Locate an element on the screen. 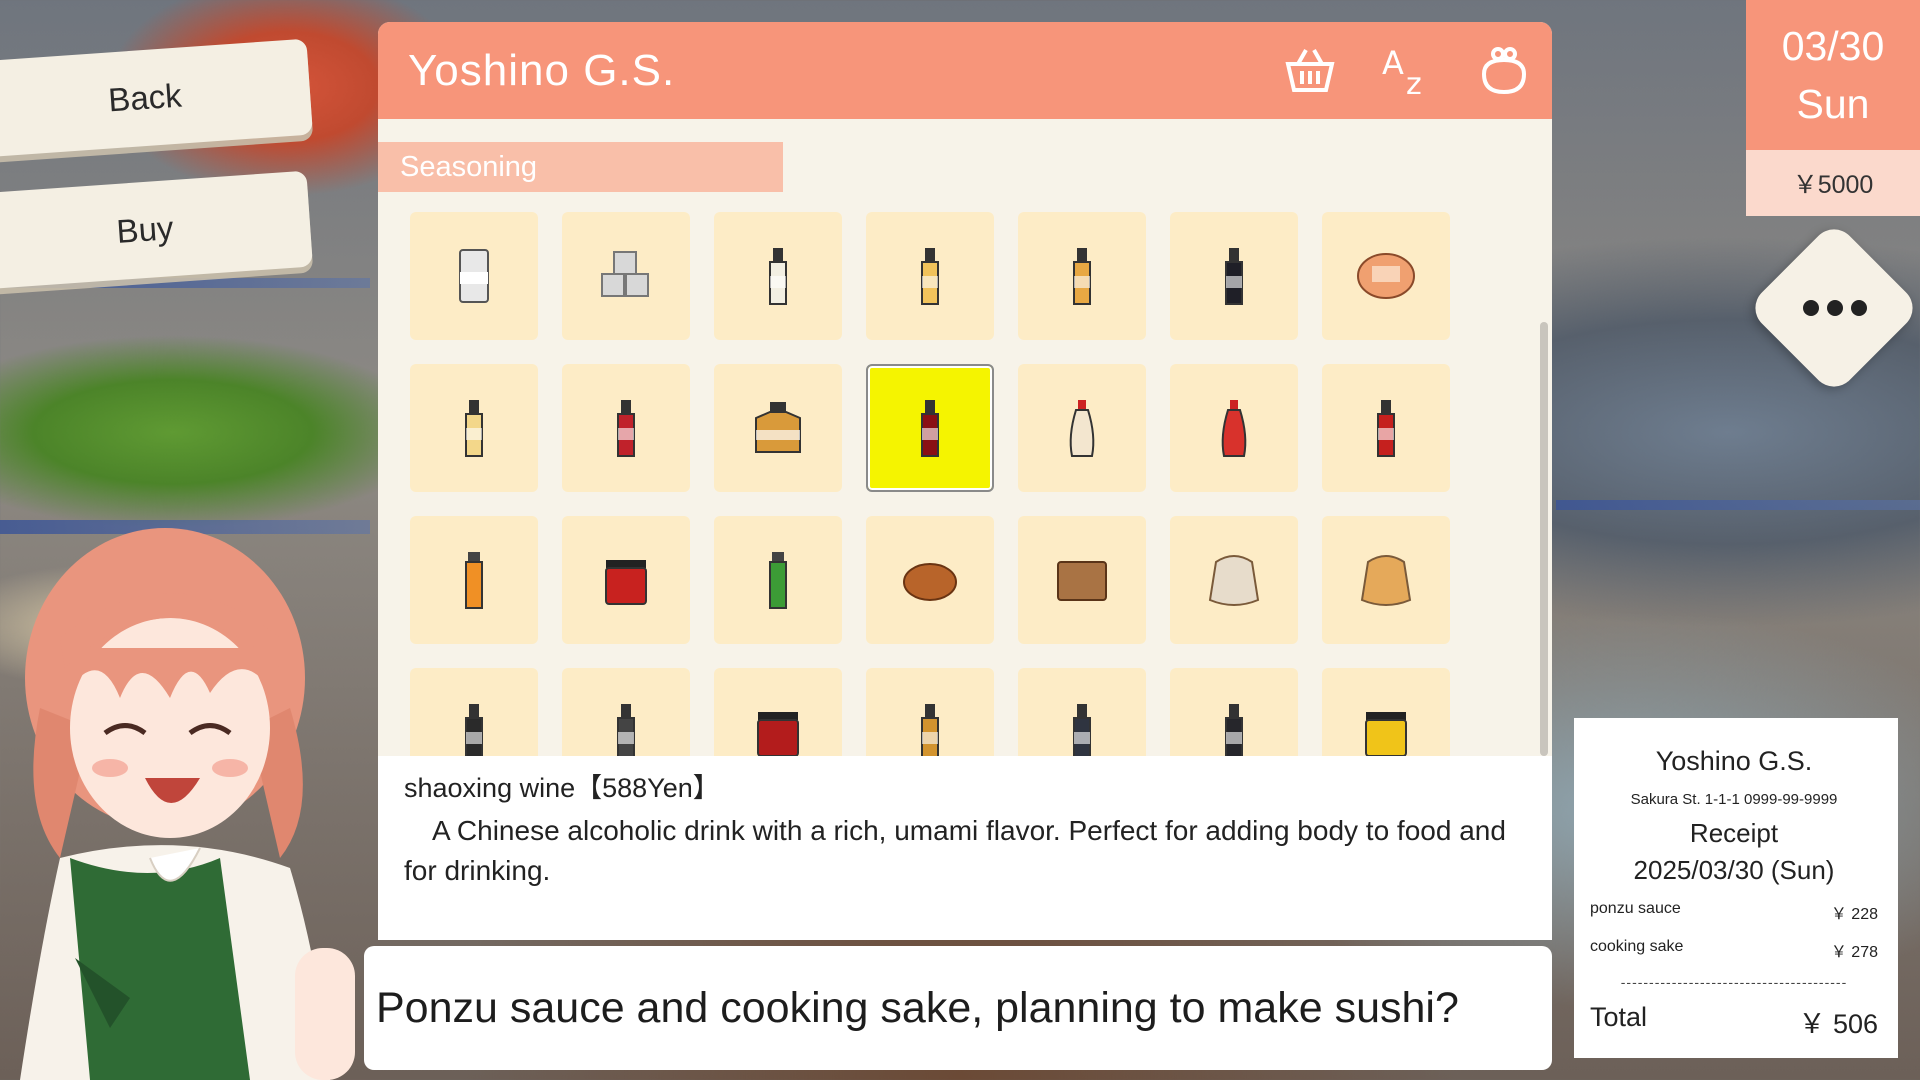 Image resolution: width=1920 pixels, height=1080 pixels. money-amount: ￥5000 is located at coordinates (1833, 185).